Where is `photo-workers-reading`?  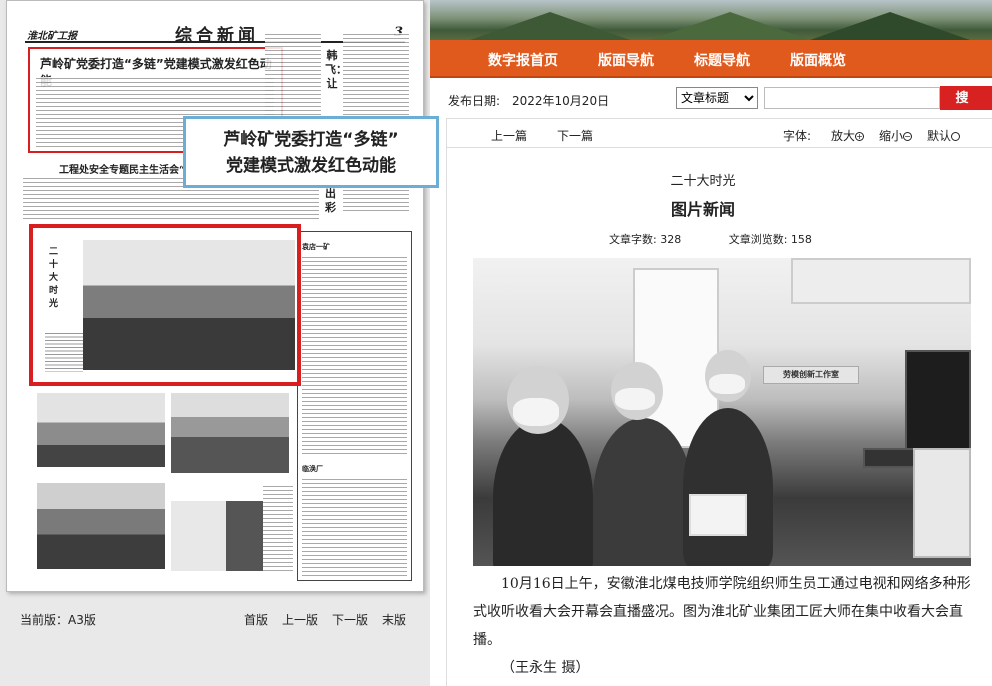 photo-workers-reading is located at coordinates (230, 433).